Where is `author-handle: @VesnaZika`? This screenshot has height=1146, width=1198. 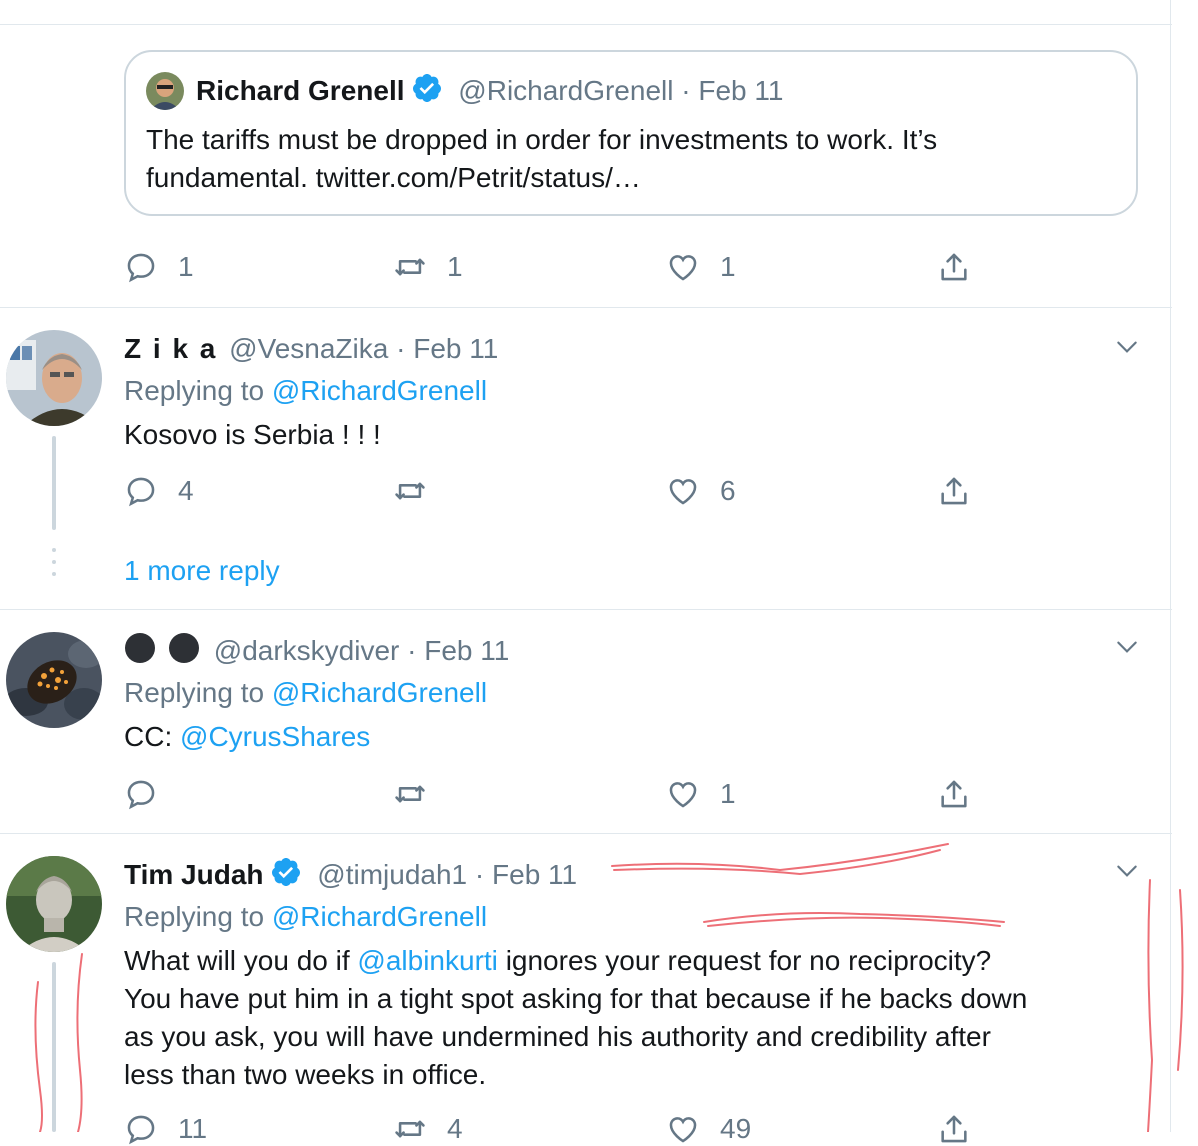 author-handle: @VesnaZika is located at coordinates (309, 348).